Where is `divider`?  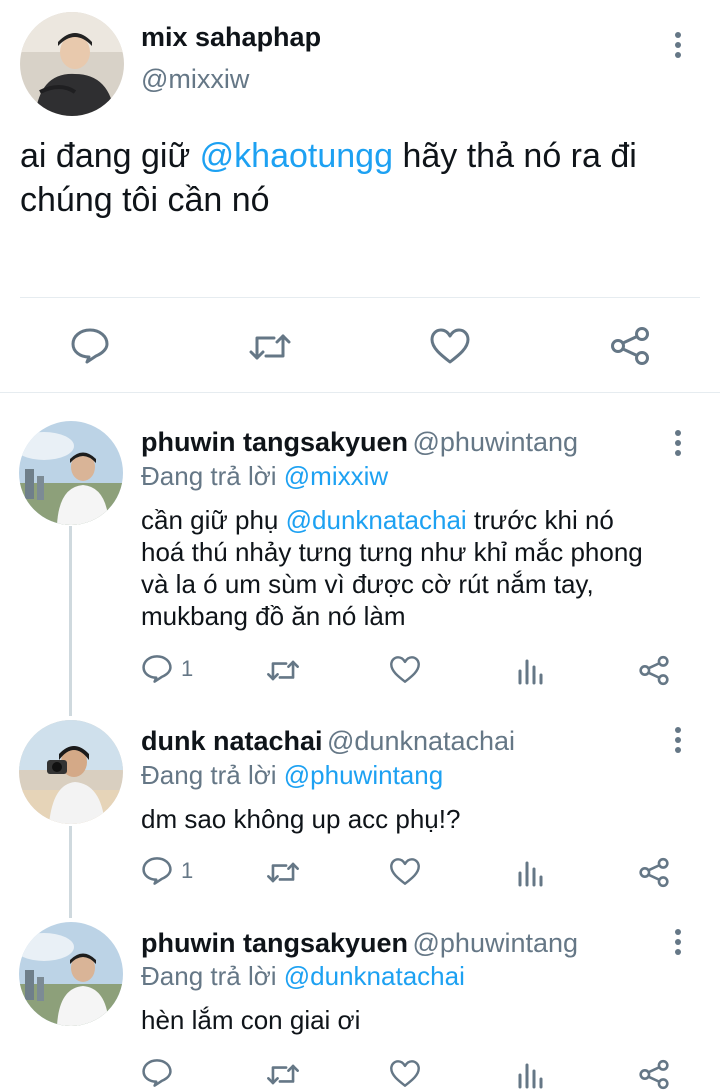
divider is located at coordinates (360, 297).